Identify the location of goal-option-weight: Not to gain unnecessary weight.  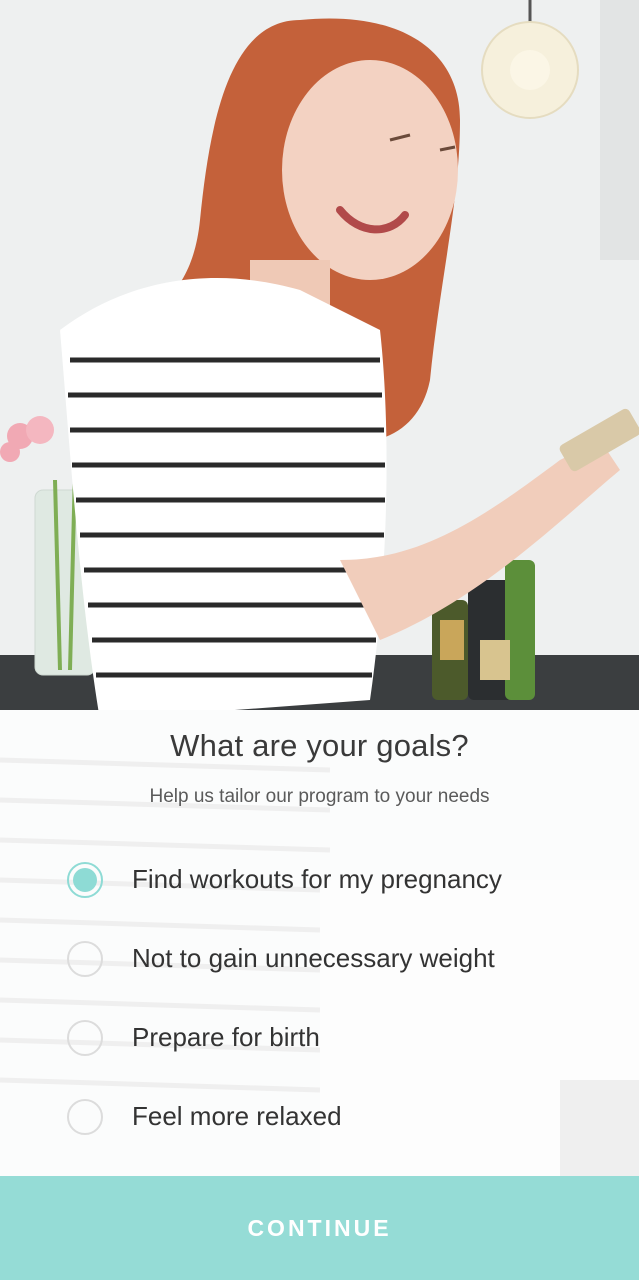
(319, 958).